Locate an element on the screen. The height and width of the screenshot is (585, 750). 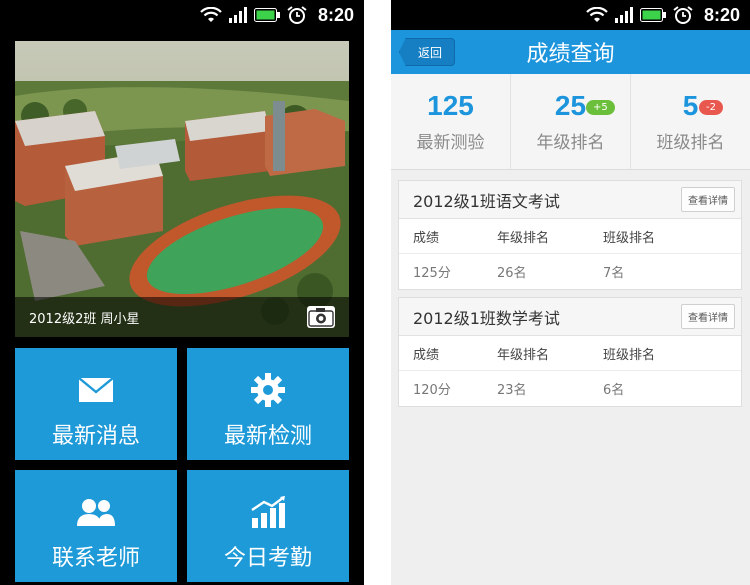
title-bar: 返回 成绩查询 is located at coordinates (570, 52).